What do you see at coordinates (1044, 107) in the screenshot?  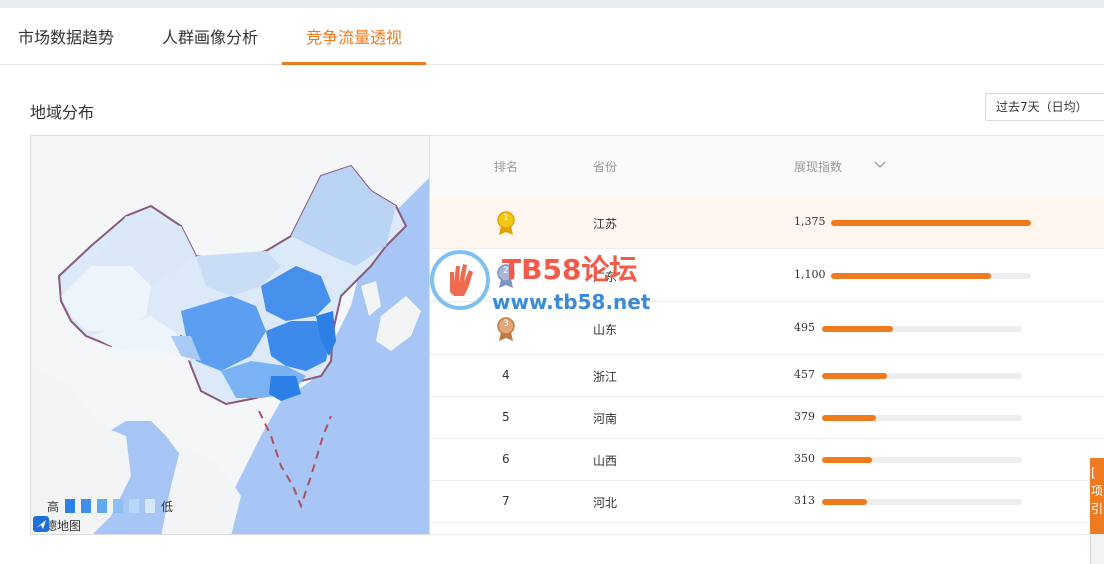 I see `date-range-select: 过去7天（日均）` at bounding box center [1044, 107].